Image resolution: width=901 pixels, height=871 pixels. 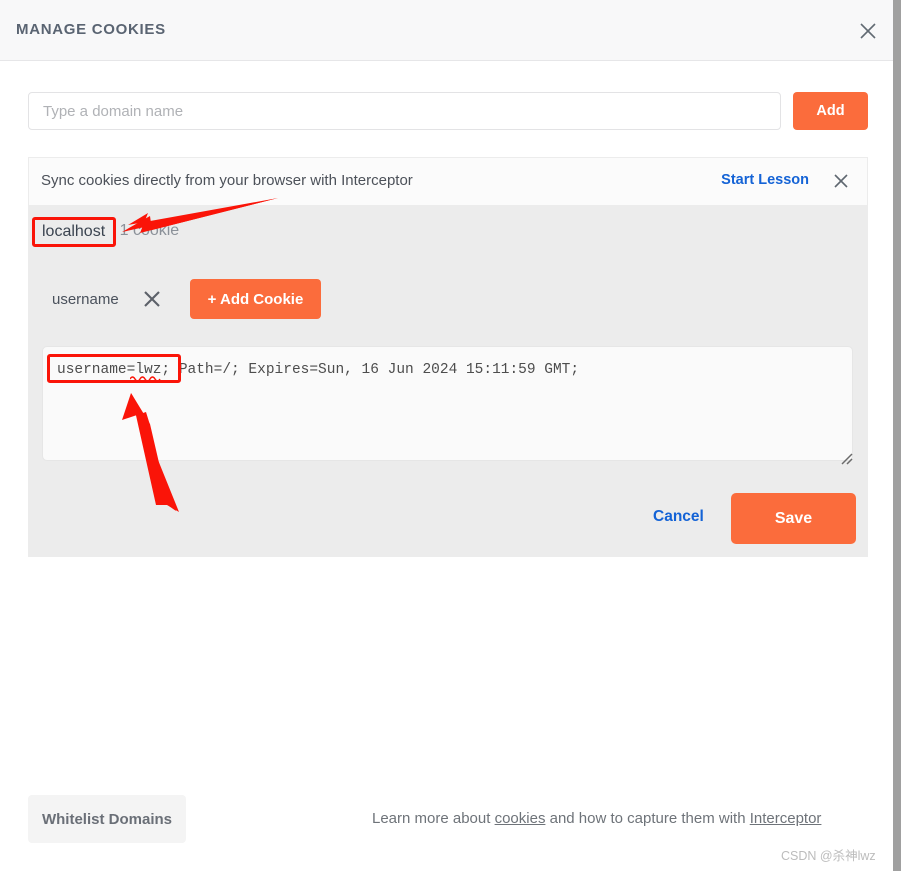 I want to click on add-cookie-button: + Add Cookie, so click(x=255, y=299).